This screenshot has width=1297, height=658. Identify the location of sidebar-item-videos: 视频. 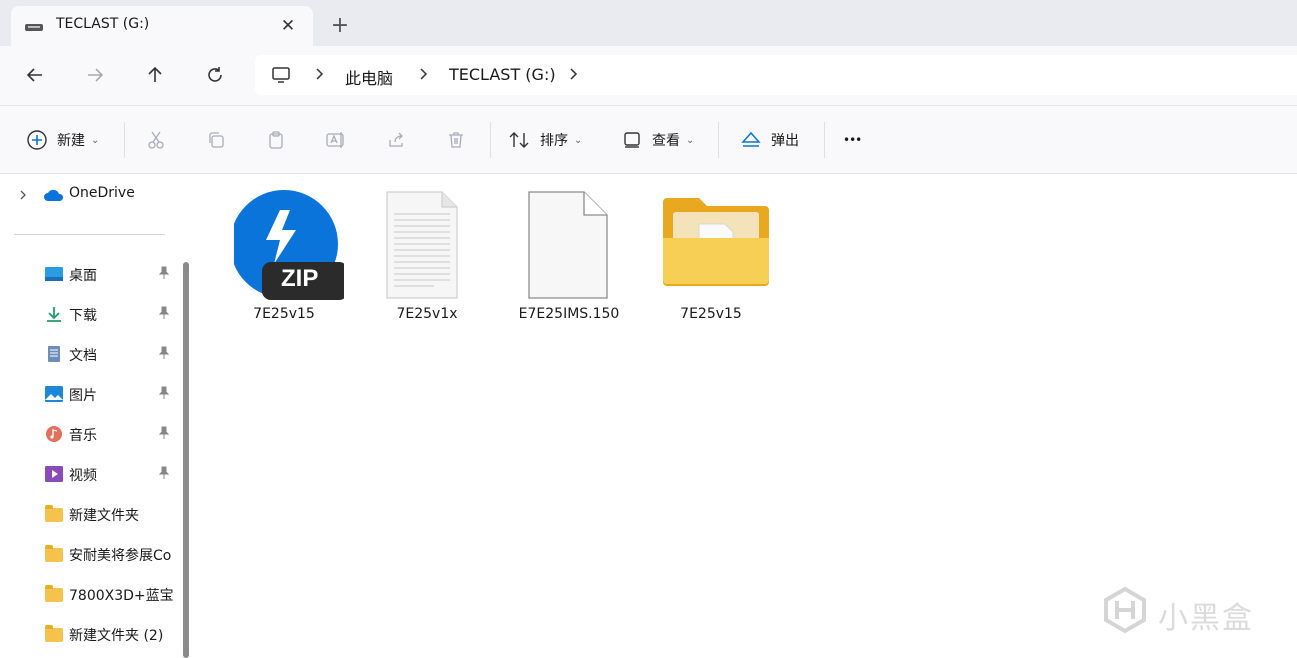
(90, 474).